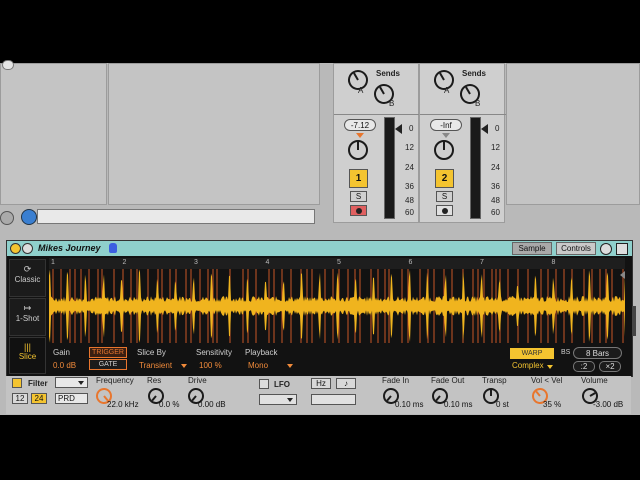  What do you see at coordinates (8, 65) in the screenshot?
I see `scroll-handle` at bounding box center [8, 65].